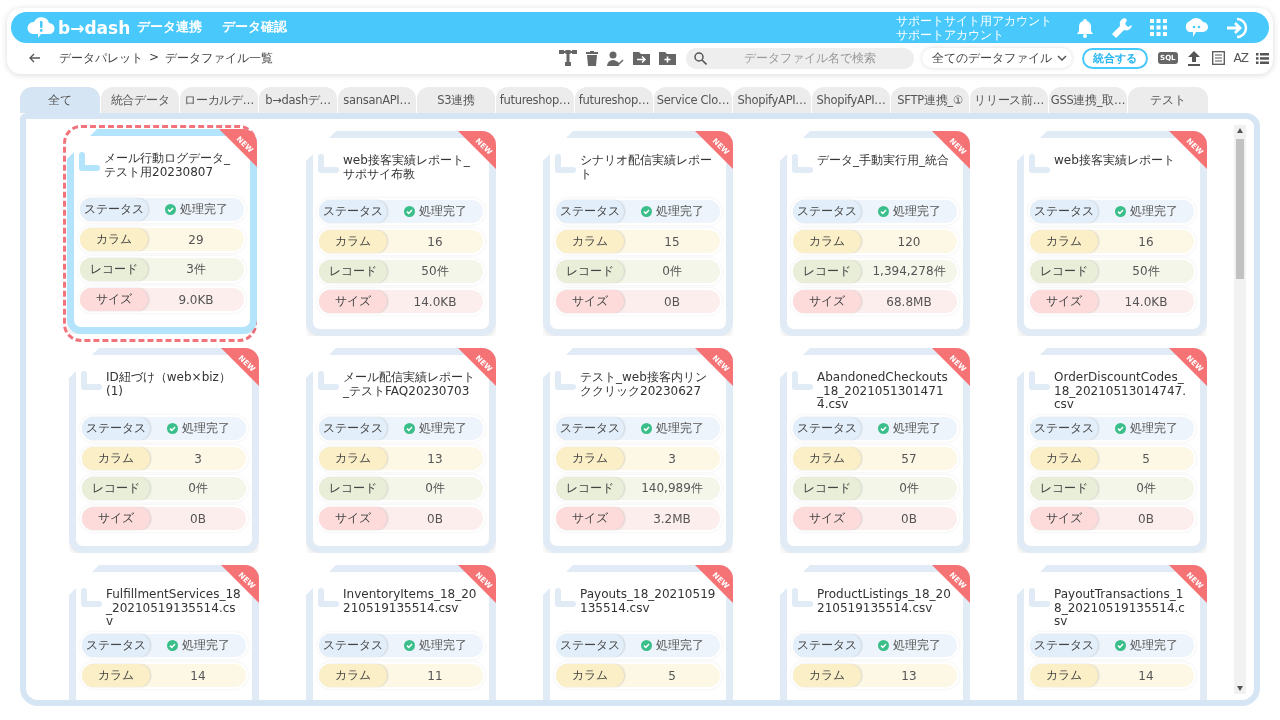  Describe the element at coordinates (646, 167) in the screenshot. I see `file-name: シナリオ配信実績レポート` at that location.